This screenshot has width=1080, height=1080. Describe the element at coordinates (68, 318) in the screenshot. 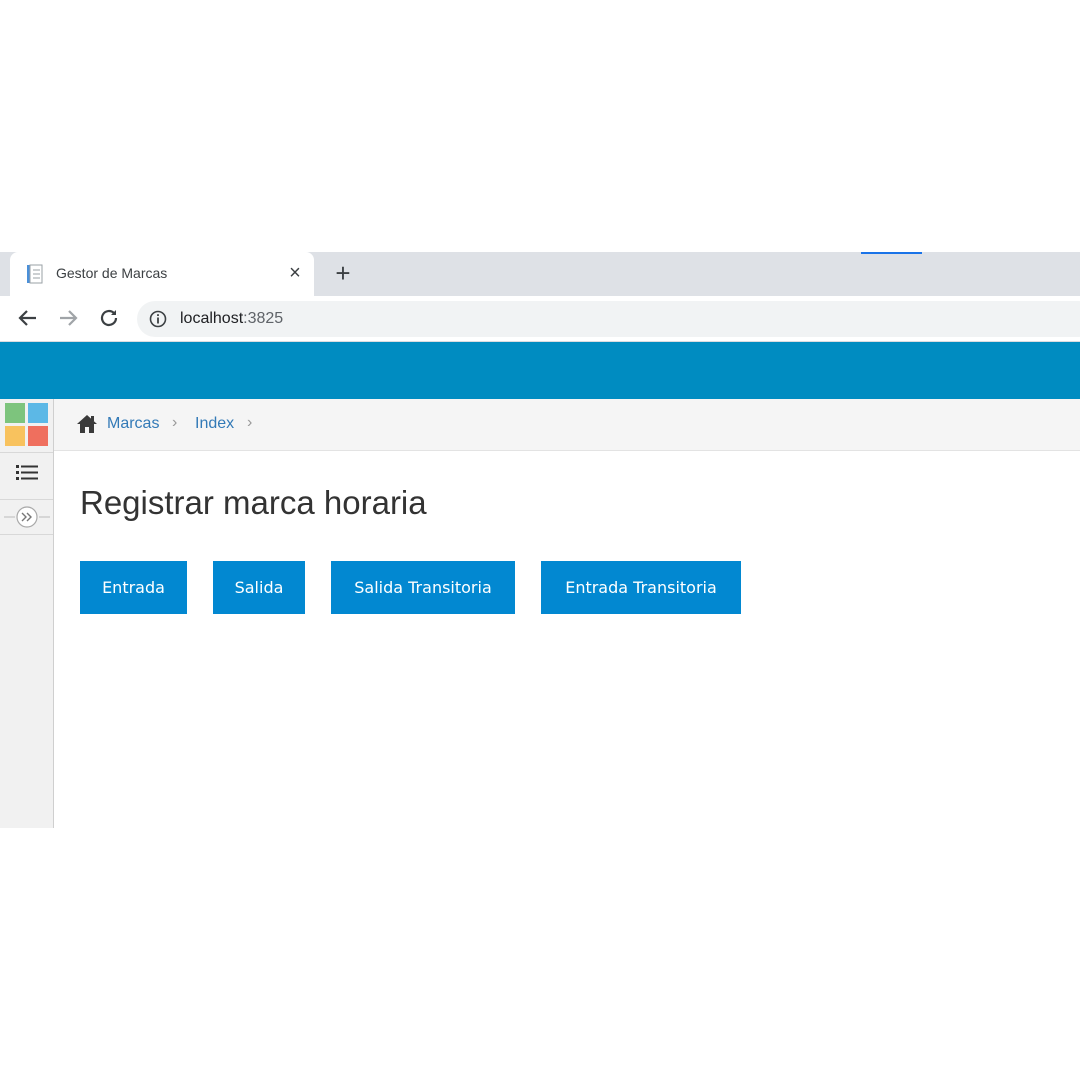

I see `forward-arrow-icon` at that location.